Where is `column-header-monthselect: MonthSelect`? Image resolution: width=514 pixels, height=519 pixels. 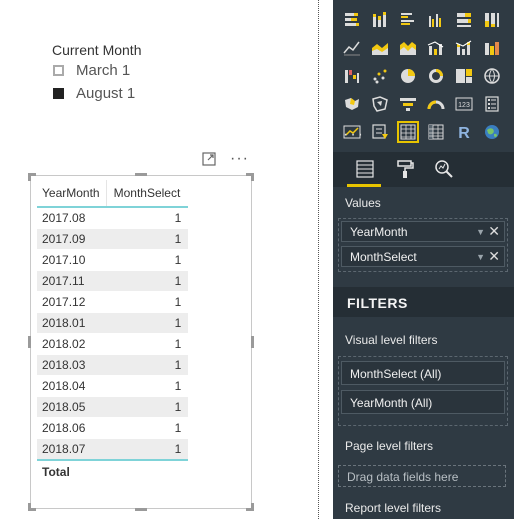
column-header-monthselect: MonthSelect is located at coordinates (147, 194).